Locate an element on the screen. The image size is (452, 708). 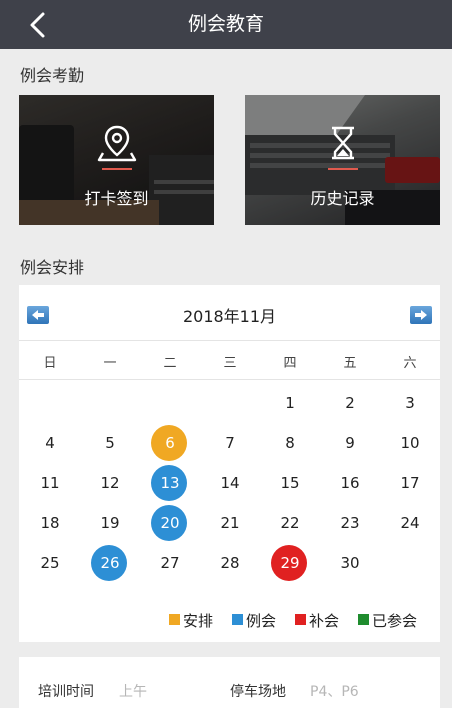
day-number: 13 is located at coordinates (170, 483).